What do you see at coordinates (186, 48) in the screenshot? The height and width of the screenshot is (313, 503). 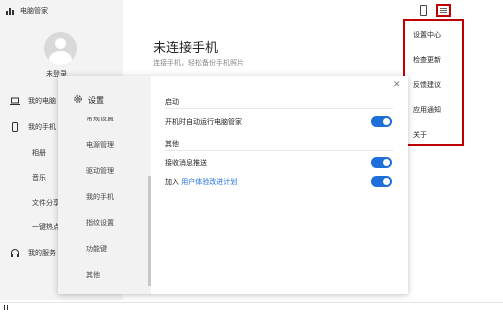 I see `page-title: 未连接手机` at bounding box center [186, 48].